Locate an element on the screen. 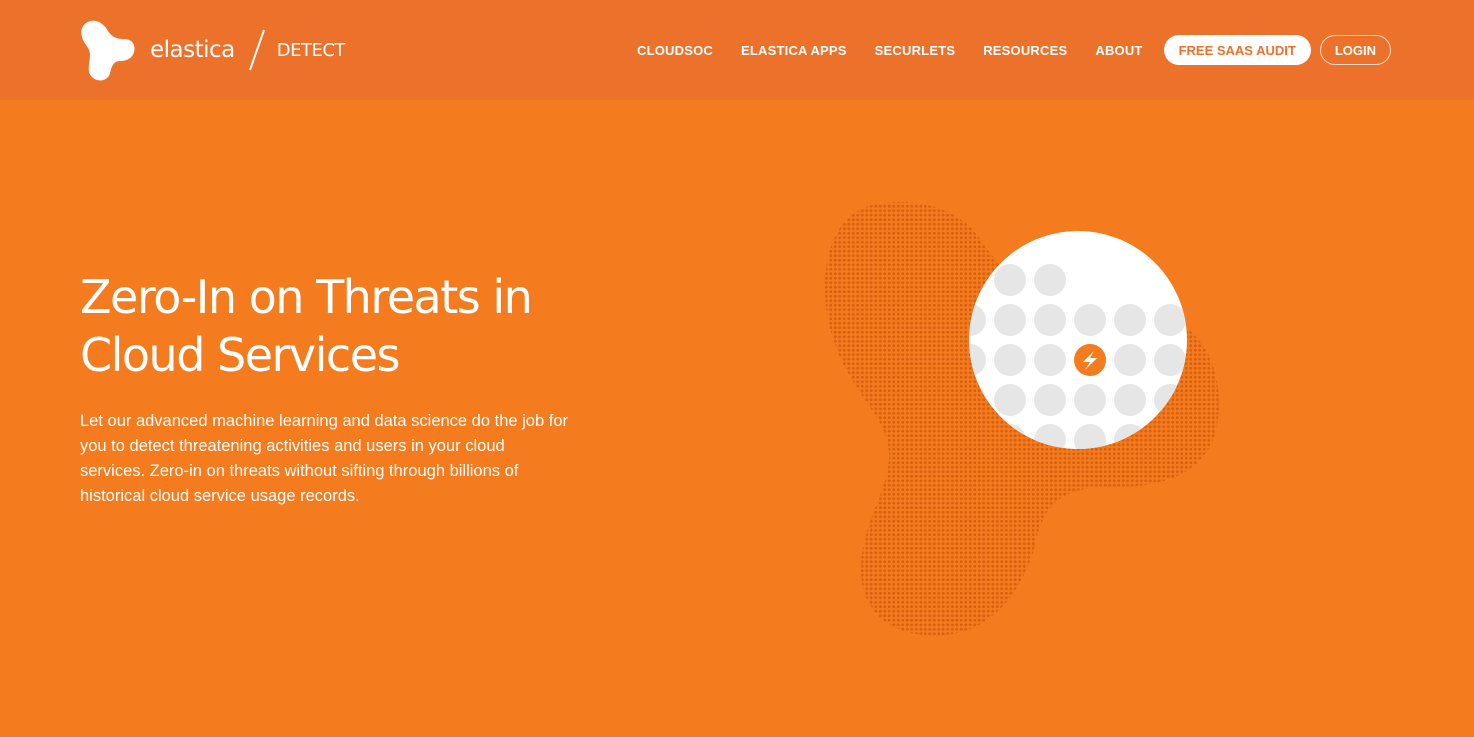 Image resolution: width=1474 pixels, height=737 pixels. nav-link-elastica-apps: ELASTICA APPS is located at coordinates (794, 50).